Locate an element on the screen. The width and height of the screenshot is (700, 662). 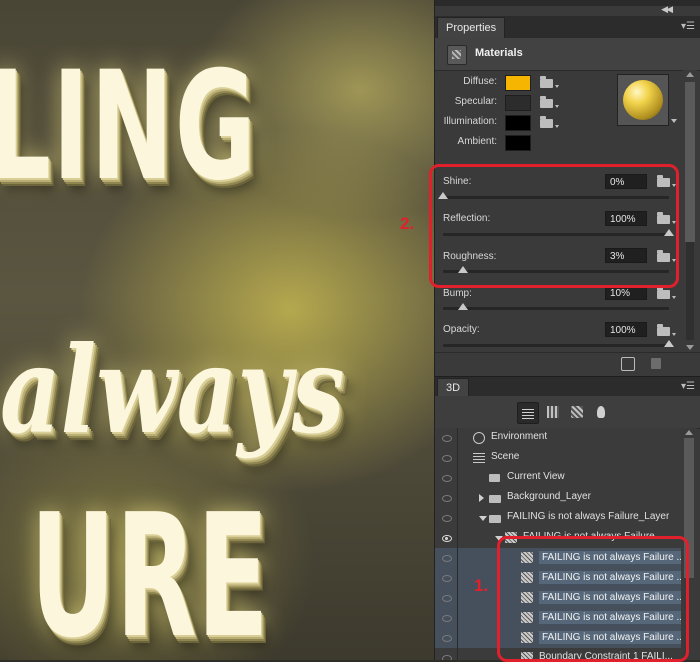
scroll-thumb is located at coordinates (690, 162).